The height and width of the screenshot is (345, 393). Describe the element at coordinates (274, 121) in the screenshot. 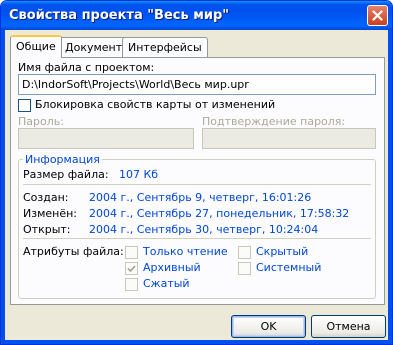

I see `password-confirm-label: Подтверждение пароля:` at that location.